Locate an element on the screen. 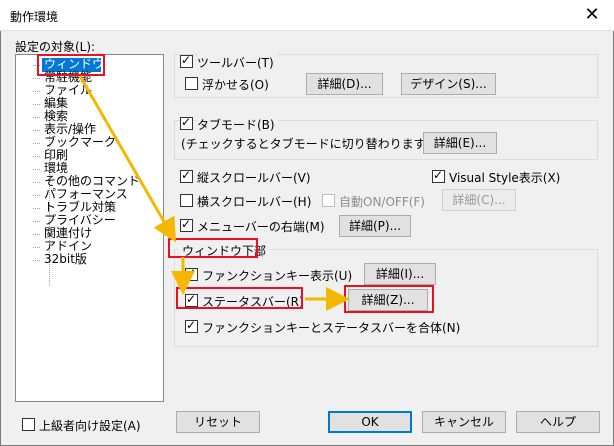  ok-button: OK is located at coordinates (370, 422).